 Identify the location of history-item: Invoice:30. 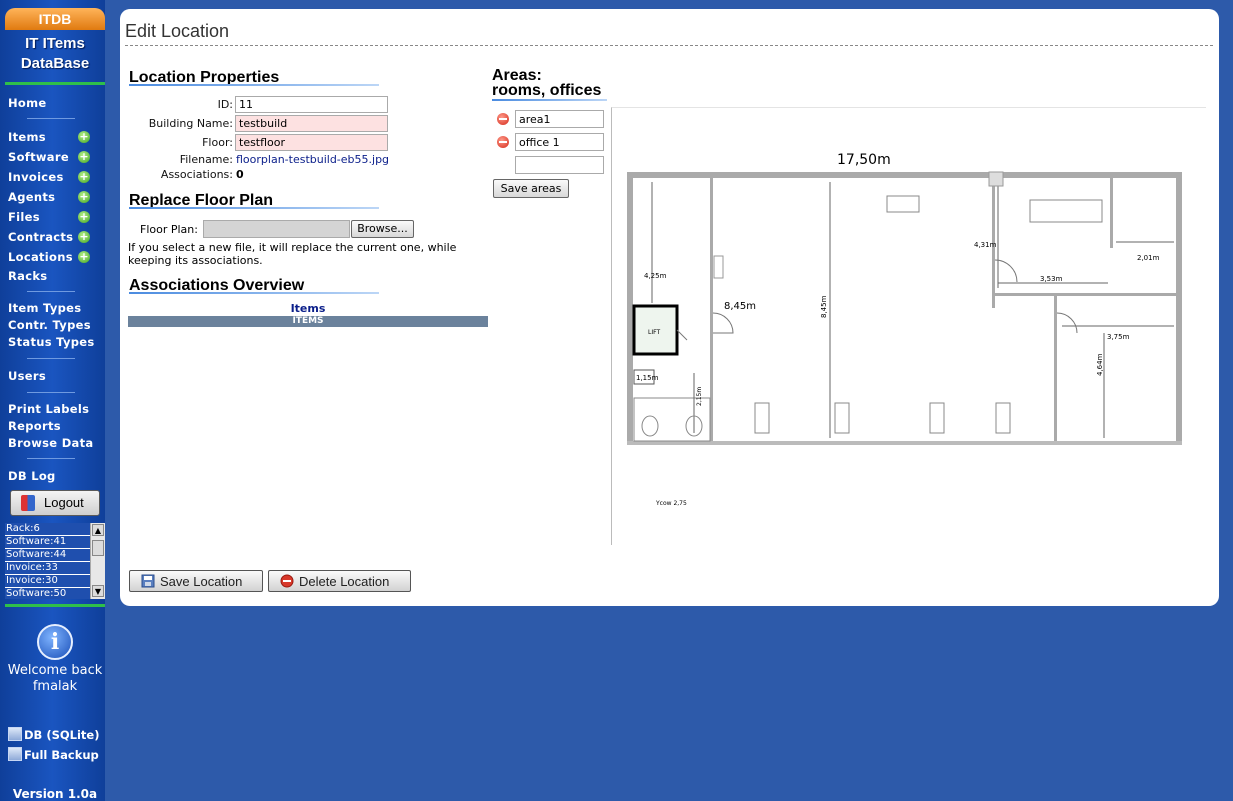
(47, 581).